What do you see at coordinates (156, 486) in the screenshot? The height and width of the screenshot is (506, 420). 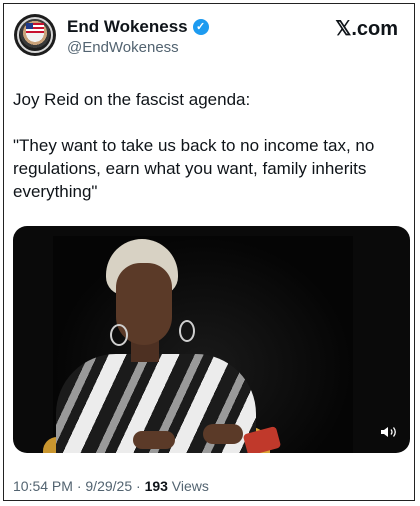 I see `views-count: 193` at bounding box center [156, 486].